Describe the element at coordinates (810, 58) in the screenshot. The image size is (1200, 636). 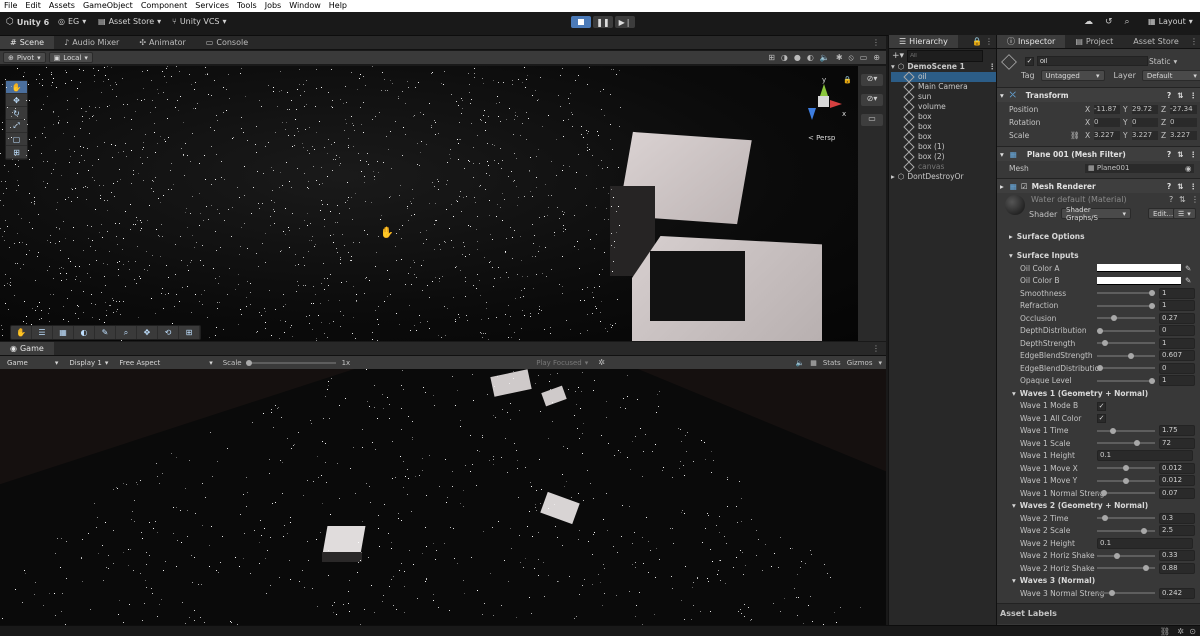
I see `lighting-icon: ◐` at that location.